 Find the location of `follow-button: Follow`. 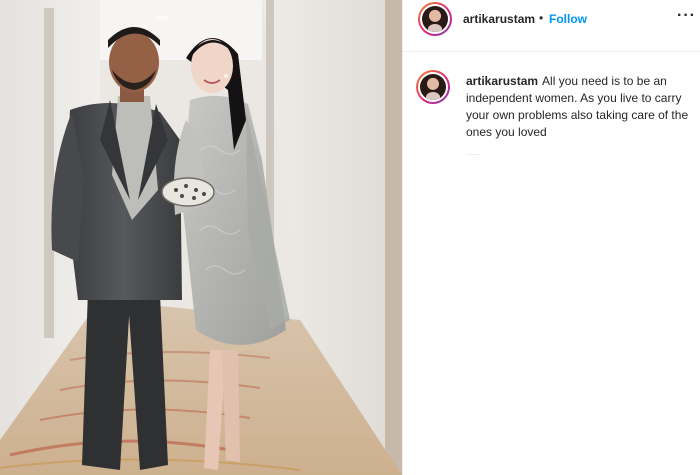

follow-button: Follow is located at coordinates (568, 19).